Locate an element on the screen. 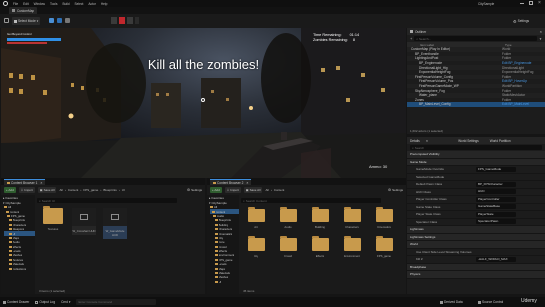 This screenshot has height=307, width=545. details-property-row: Player Controller Class PlayerController is located at coordinates (476, 200).